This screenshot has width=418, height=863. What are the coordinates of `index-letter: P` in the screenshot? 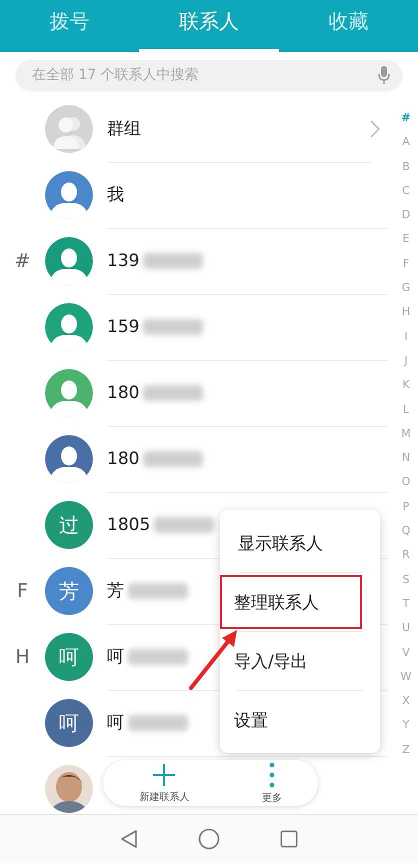 It's located at (406, 507).